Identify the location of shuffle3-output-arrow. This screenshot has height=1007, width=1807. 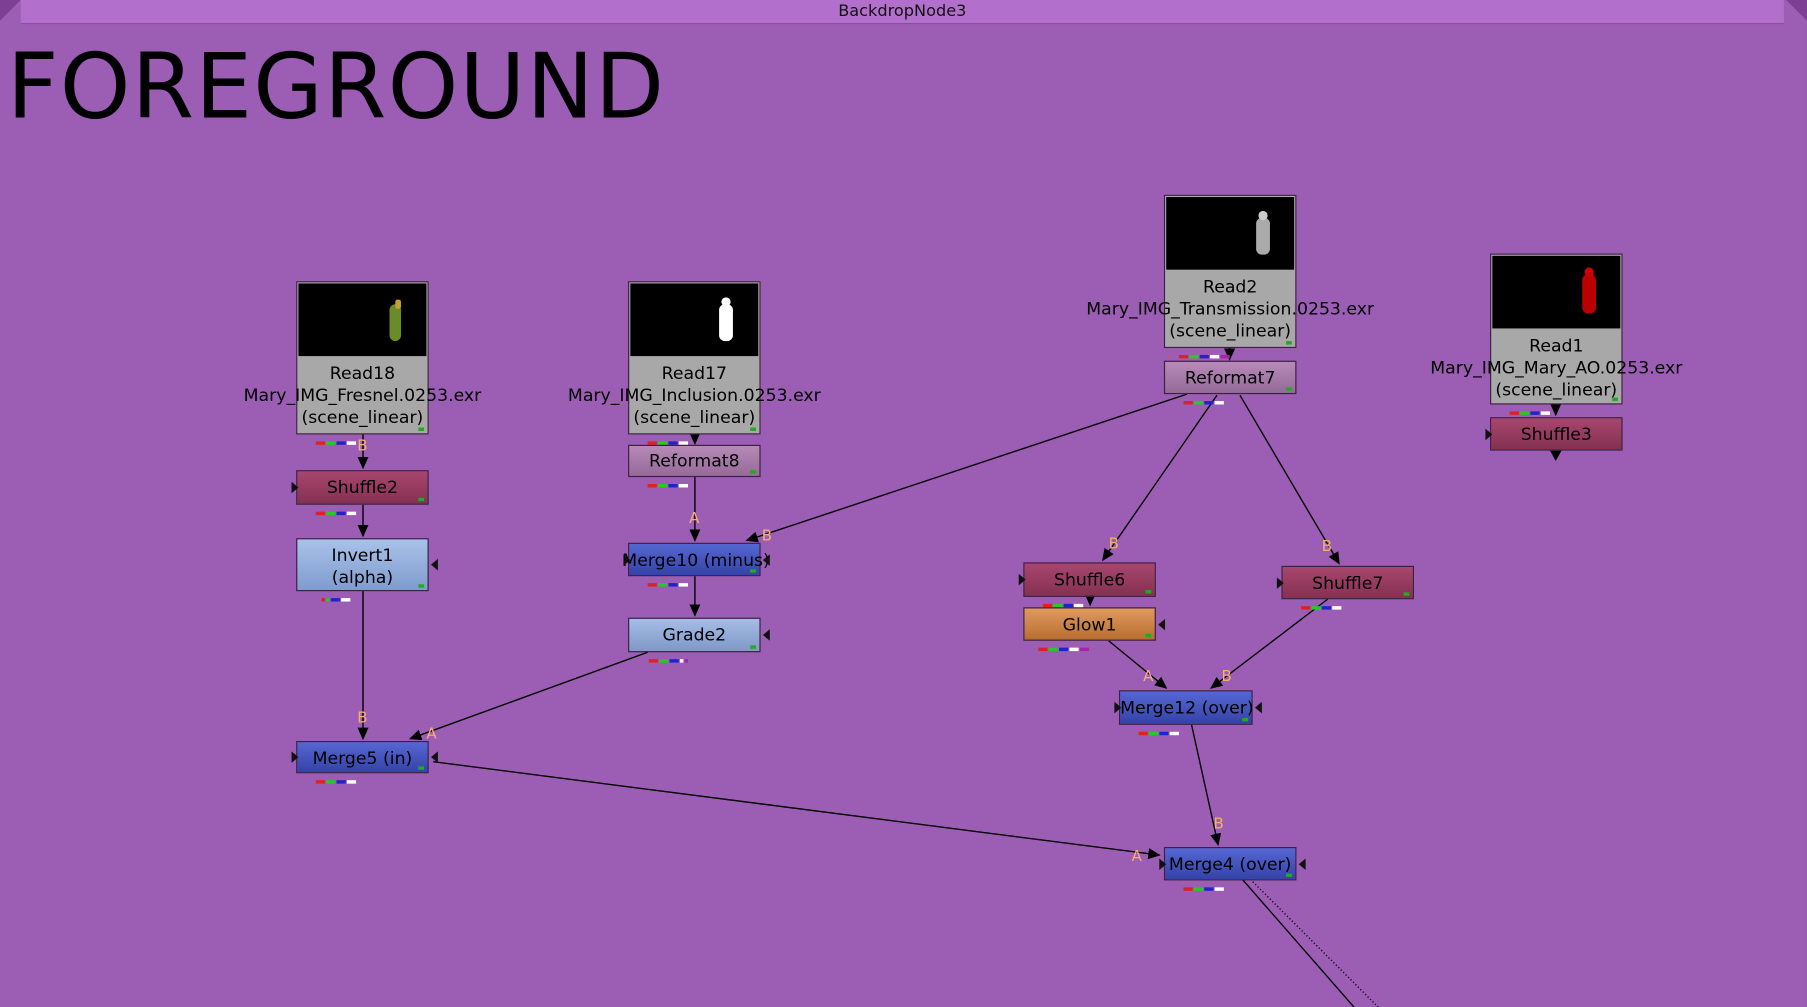
(1555, 455).